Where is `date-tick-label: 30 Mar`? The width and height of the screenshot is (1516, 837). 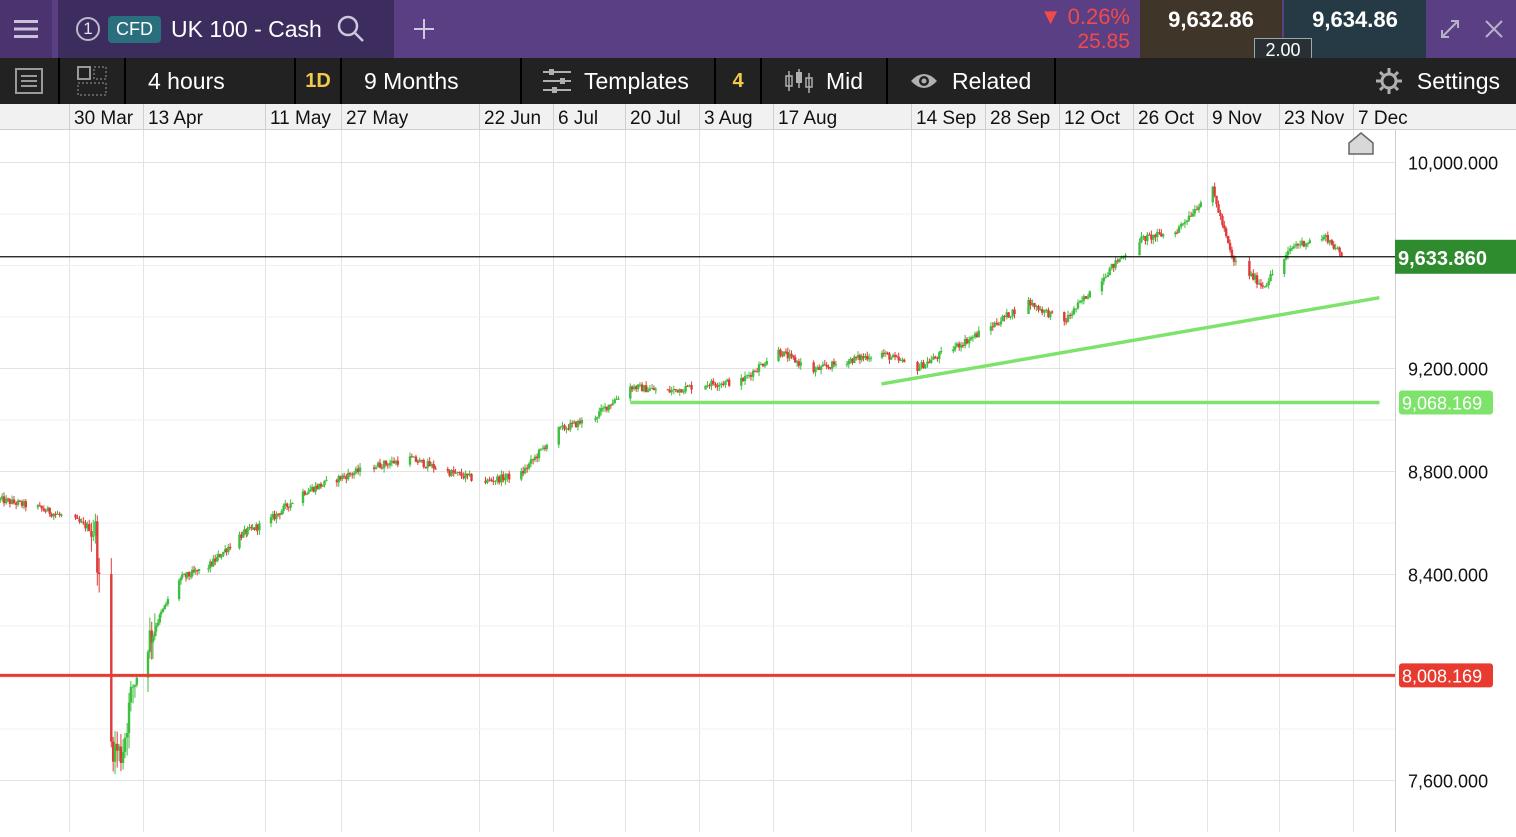 date-tick-label: 30 Mar is located at coordinates (104, 118).